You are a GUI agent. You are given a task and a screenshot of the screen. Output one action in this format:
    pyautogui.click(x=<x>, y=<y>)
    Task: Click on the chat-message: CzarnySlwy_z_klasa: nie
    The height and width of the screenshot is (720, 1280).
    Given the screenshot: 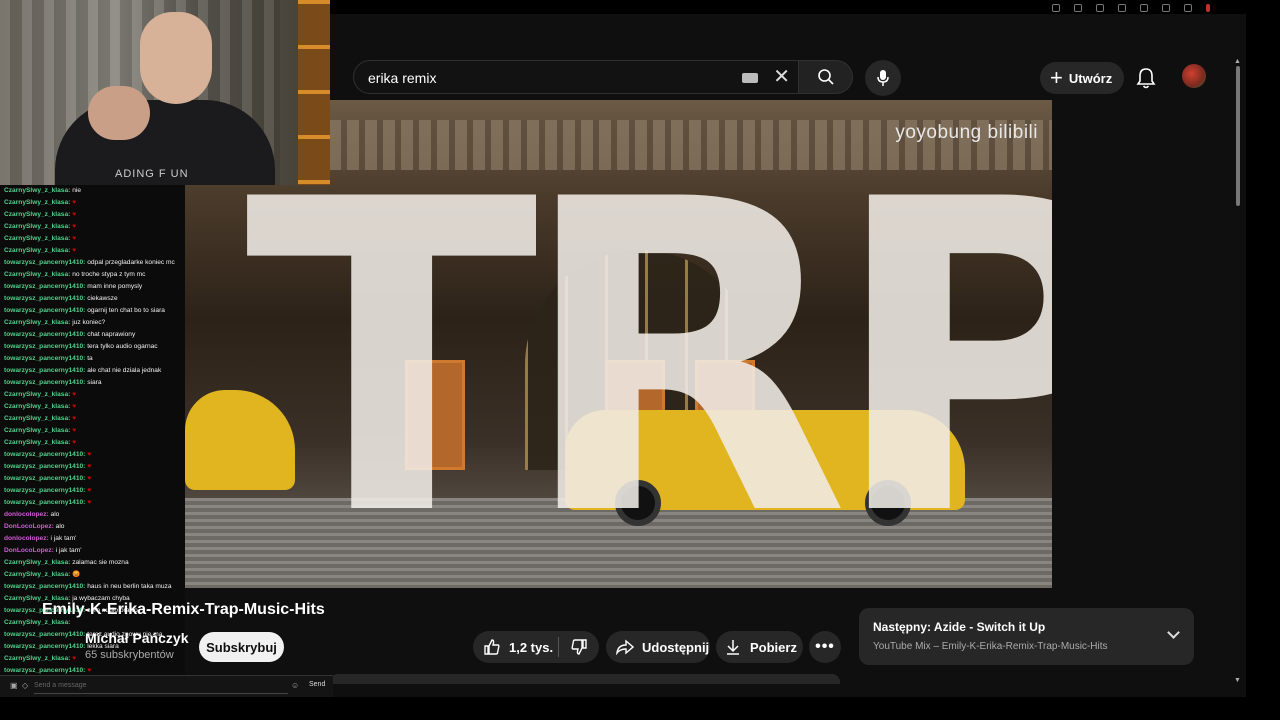 What is the action you would take?
    pyautogui.click(x=92, y=191)
    